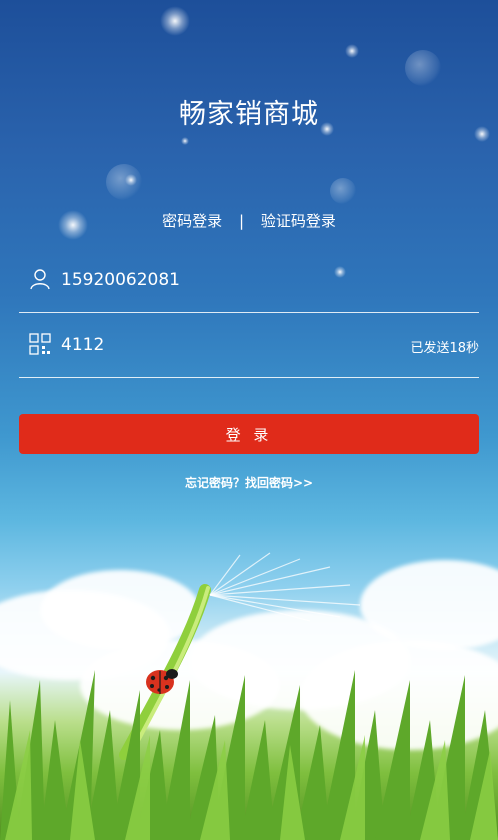 The image size is (498, 840). I want to click on ladybug-image, so click(162, 681).